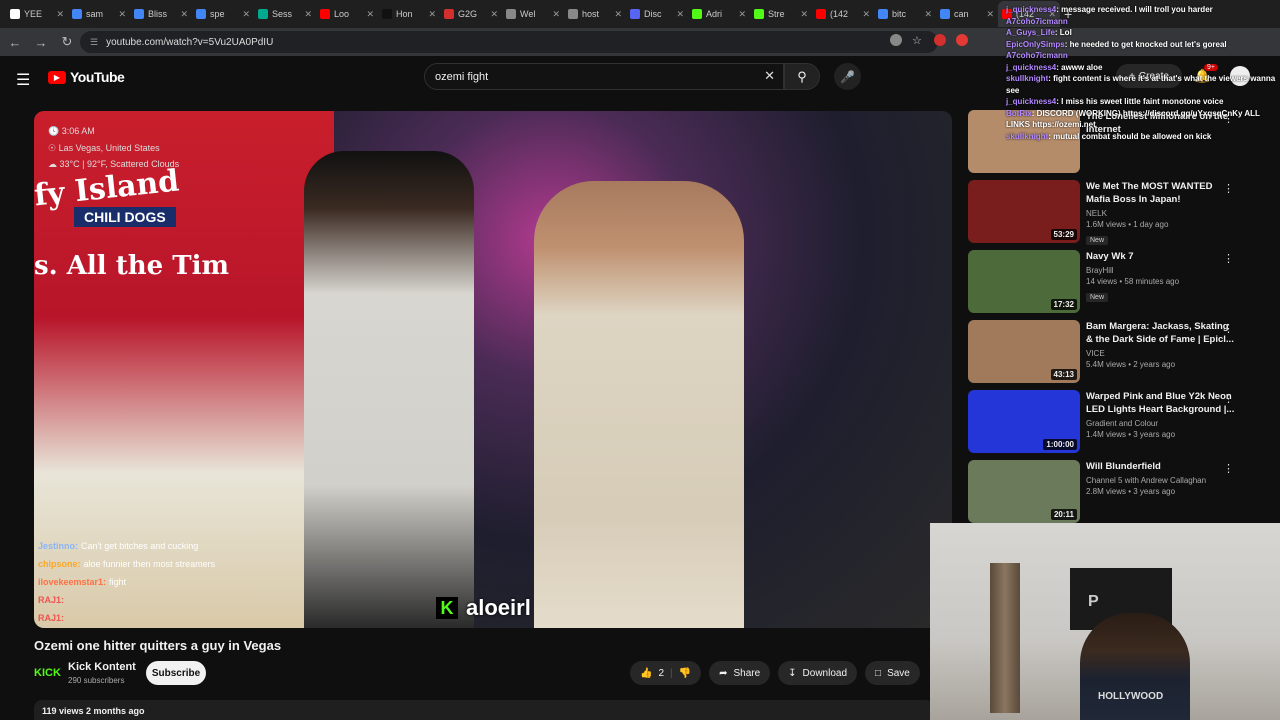 The image size is (1280, 720). I want to click on forward-icon: →, so click(41, 42).